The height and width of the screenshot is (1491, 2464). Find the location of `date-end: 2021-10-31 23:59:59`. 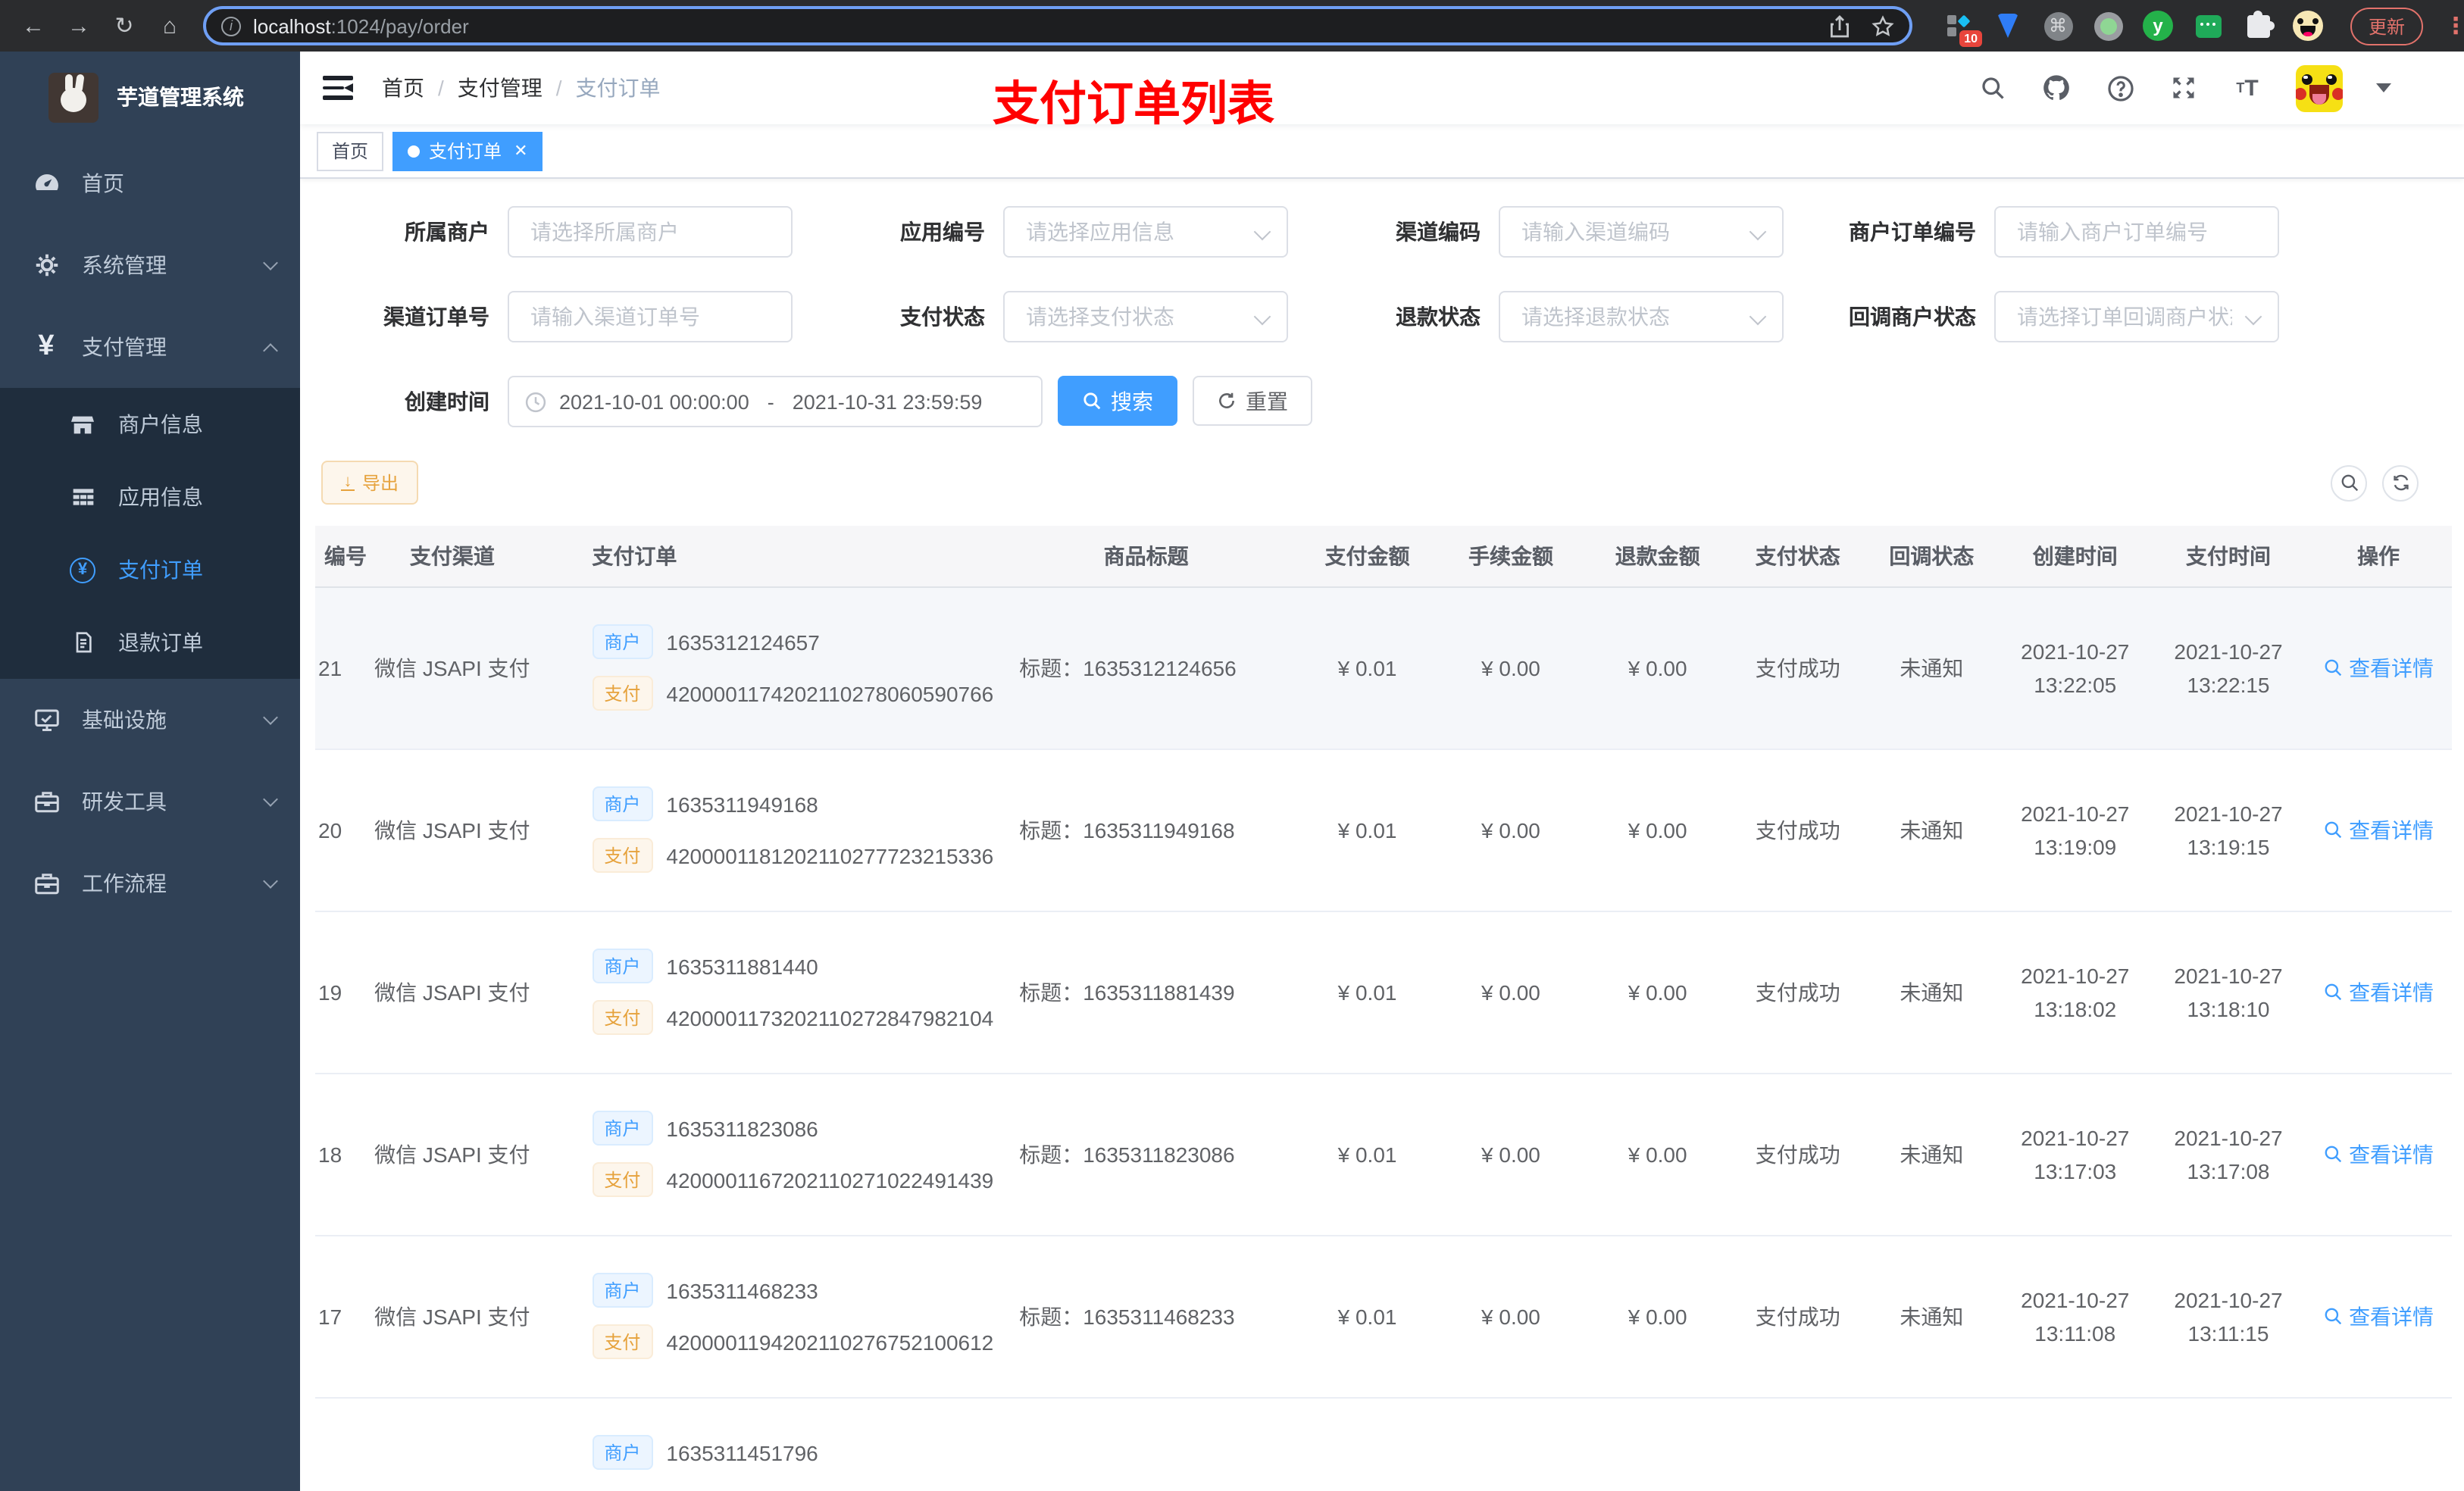

date-end: 2021-10-31 23:59:59 is located at coordinates (888, 401).